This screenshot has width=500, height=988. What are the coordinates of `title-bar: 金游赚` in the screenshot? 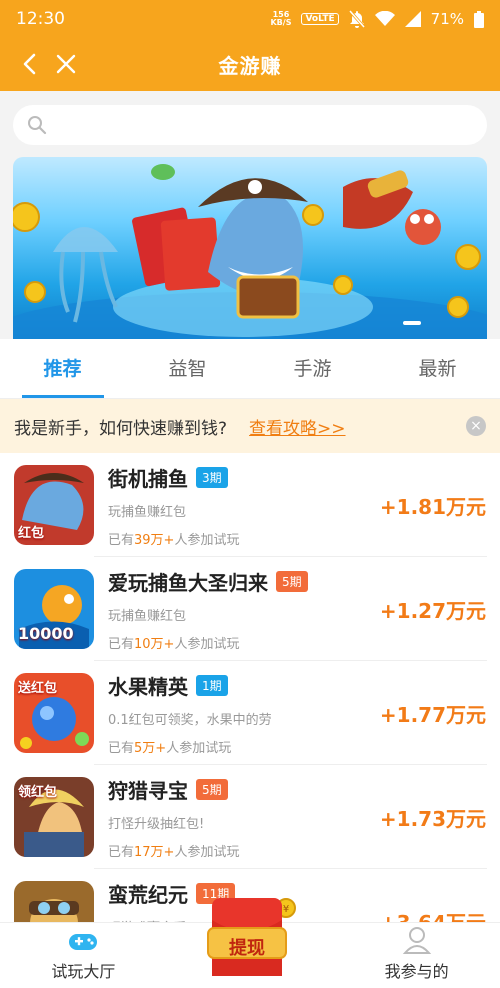 It's located at (250, 64).